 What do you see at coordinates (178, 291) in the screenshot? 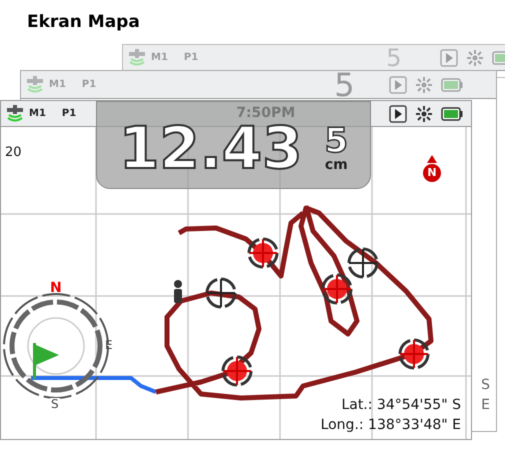
I see `person-icon` at bounding box center [178, 291].